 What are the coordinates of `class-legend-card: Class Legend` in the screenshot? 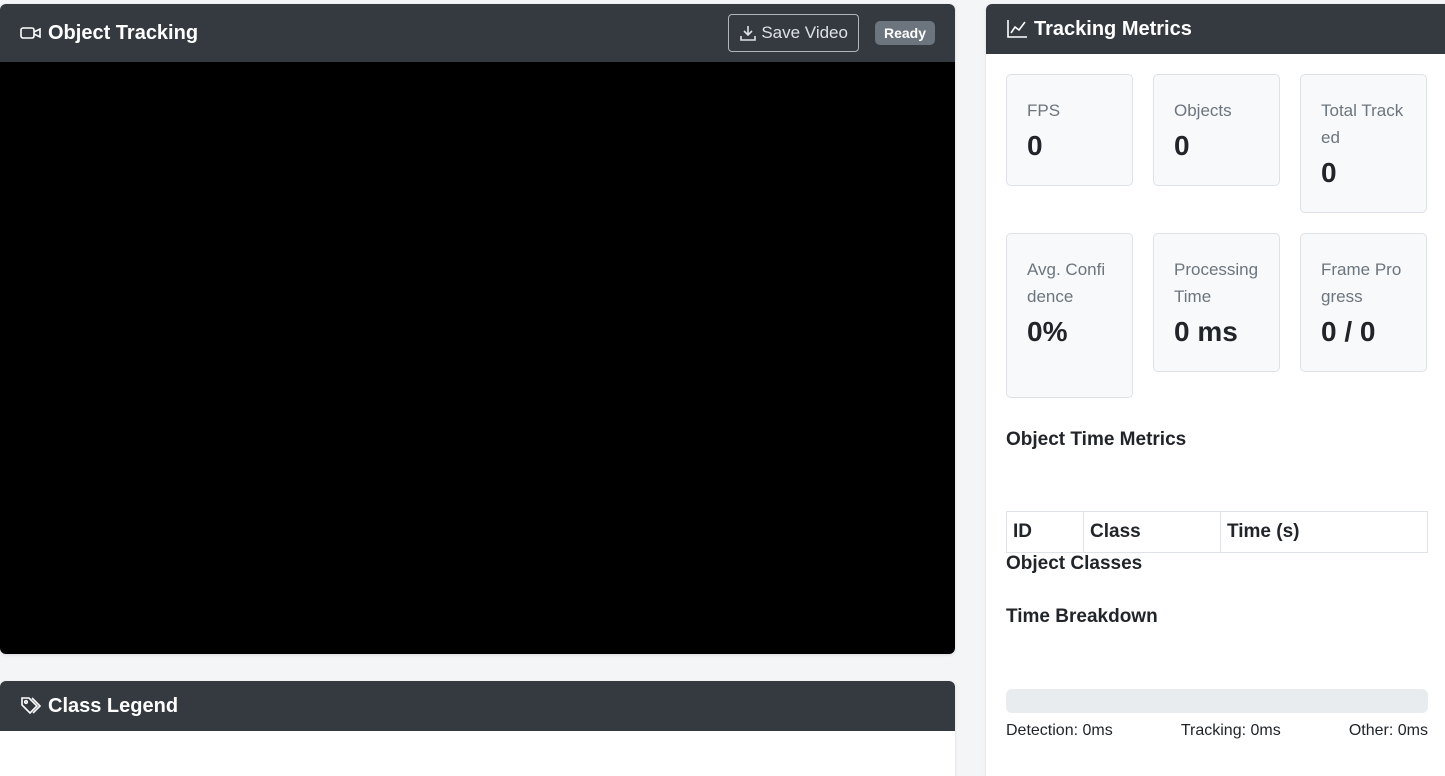 It's located at (477, 728).